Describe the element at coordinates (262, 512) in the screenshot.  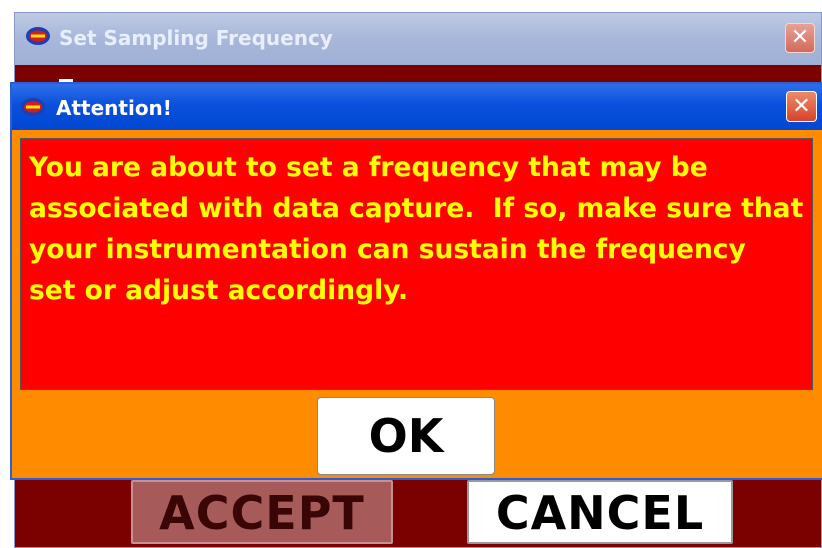
I see `accept-button: ACCEPT` at that location.